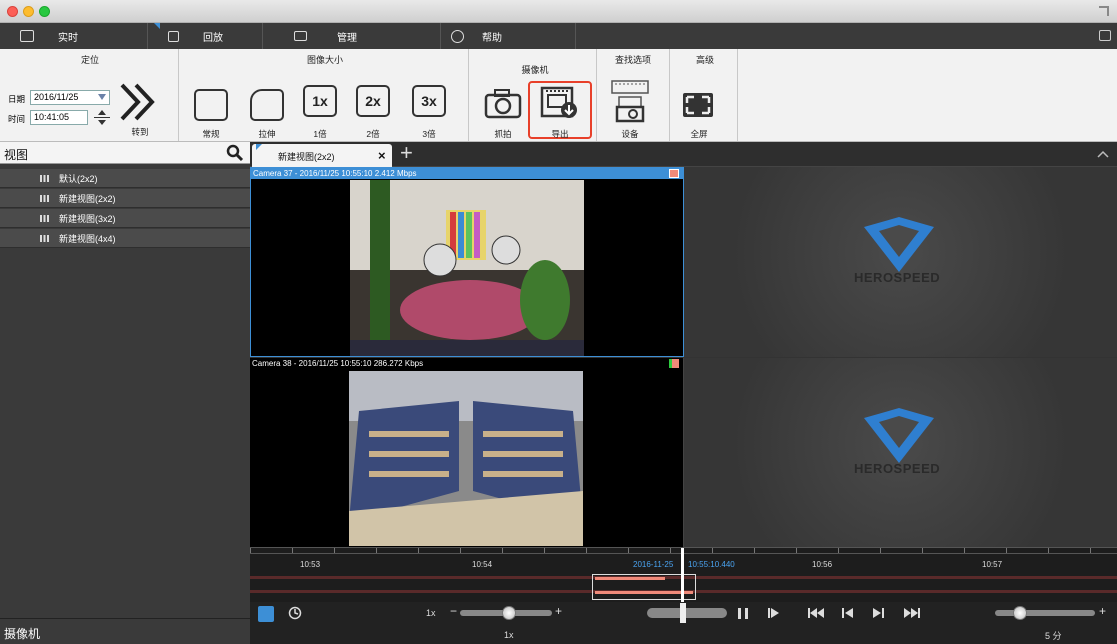  I want to click on export-film-icon, so click(558, 102).